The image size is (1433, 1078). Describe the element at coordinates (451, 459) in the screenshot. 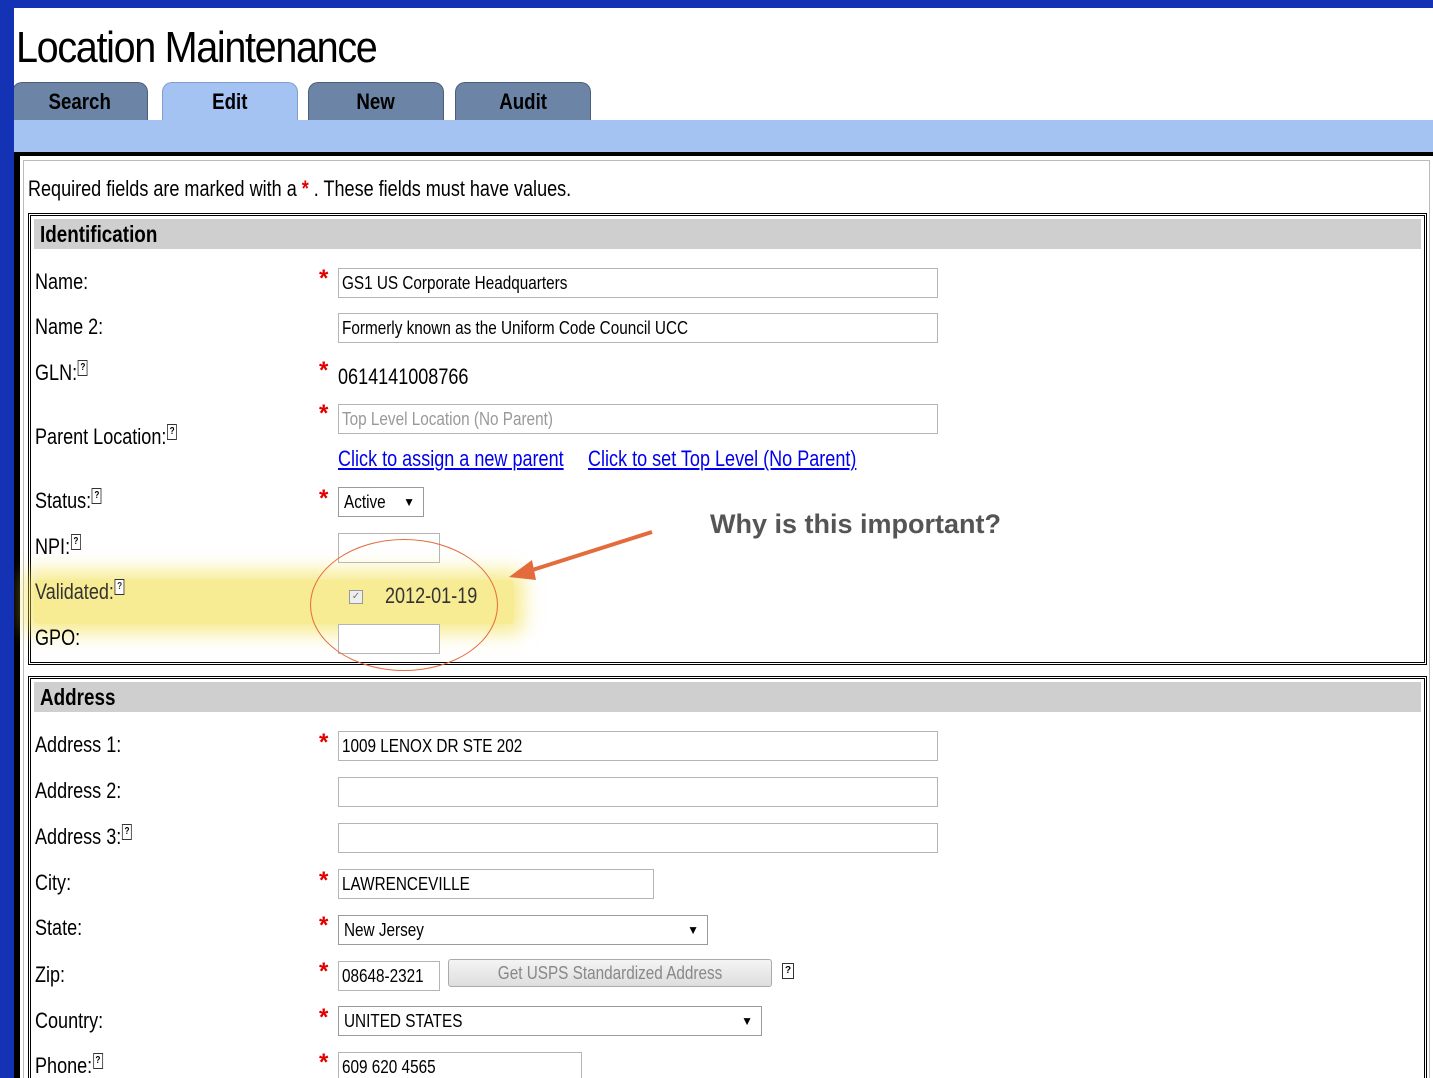

I see `assign-parent-link: Click to assign a new parent` at that location.